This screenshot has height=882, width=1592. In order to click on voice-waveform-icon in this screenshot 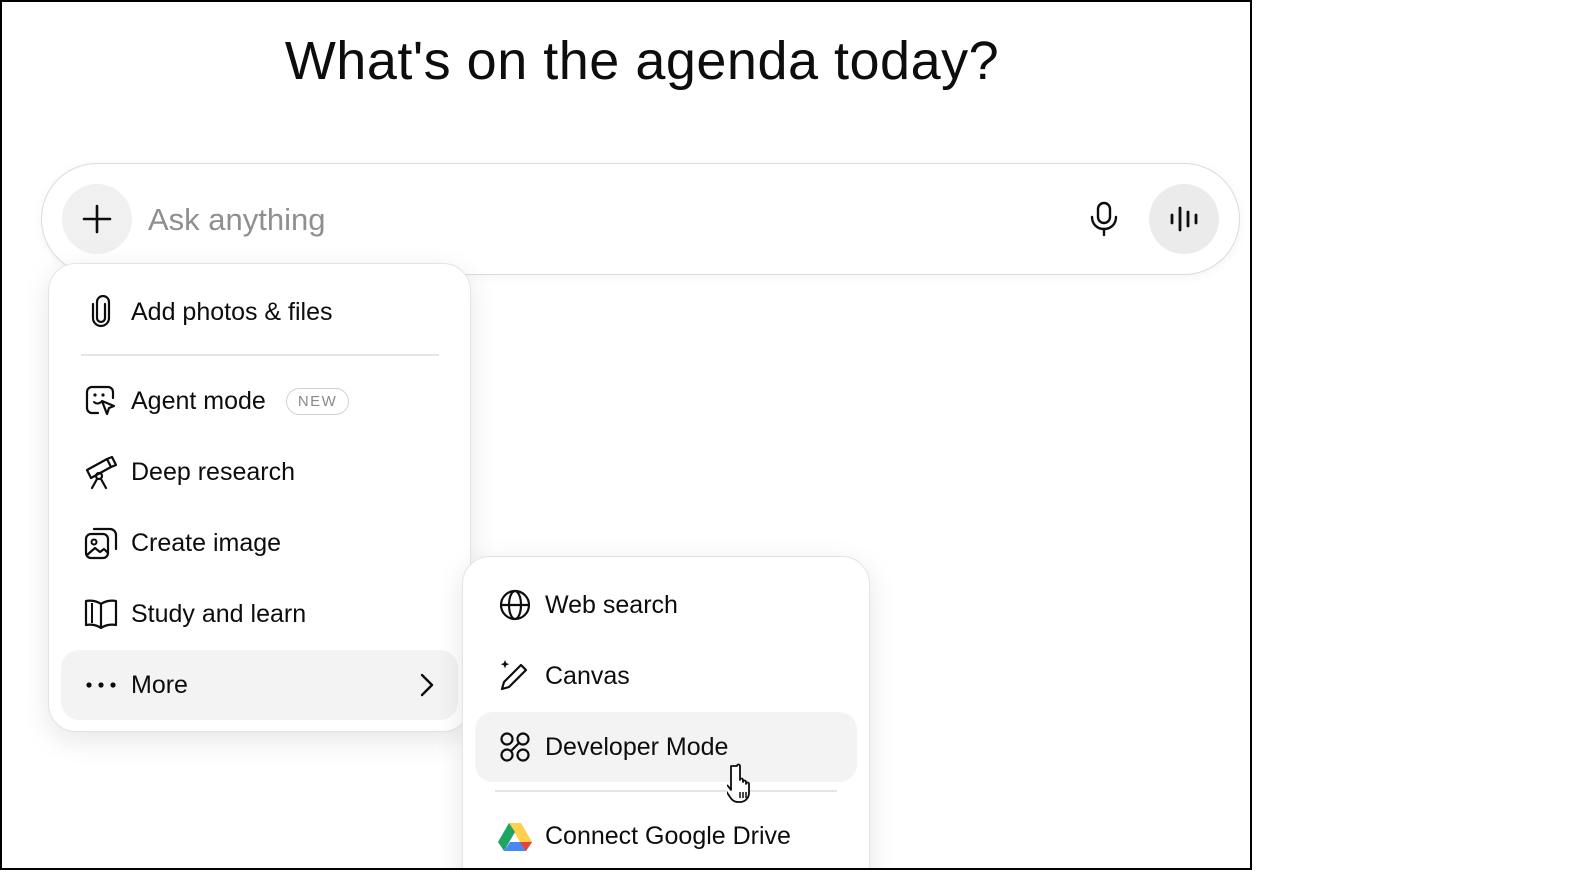, I will do `click(1184, 219)`.